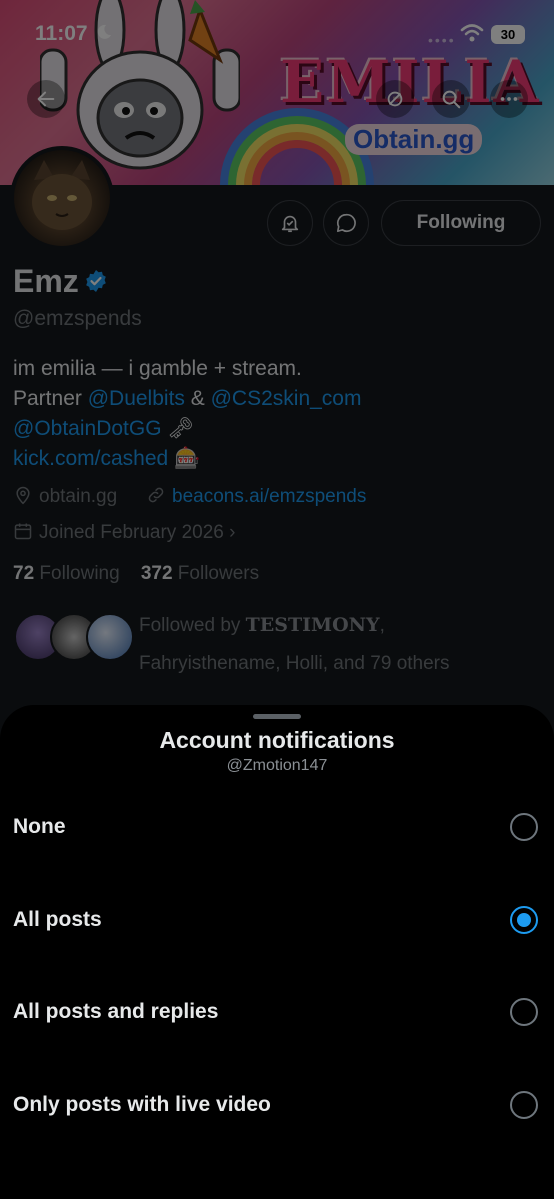 The width and height of the screenshot is (554, 1199). Describe the element at coordinates (142, 1104) in the screenshot. I see `option-label: Only posts with live video` at that location.